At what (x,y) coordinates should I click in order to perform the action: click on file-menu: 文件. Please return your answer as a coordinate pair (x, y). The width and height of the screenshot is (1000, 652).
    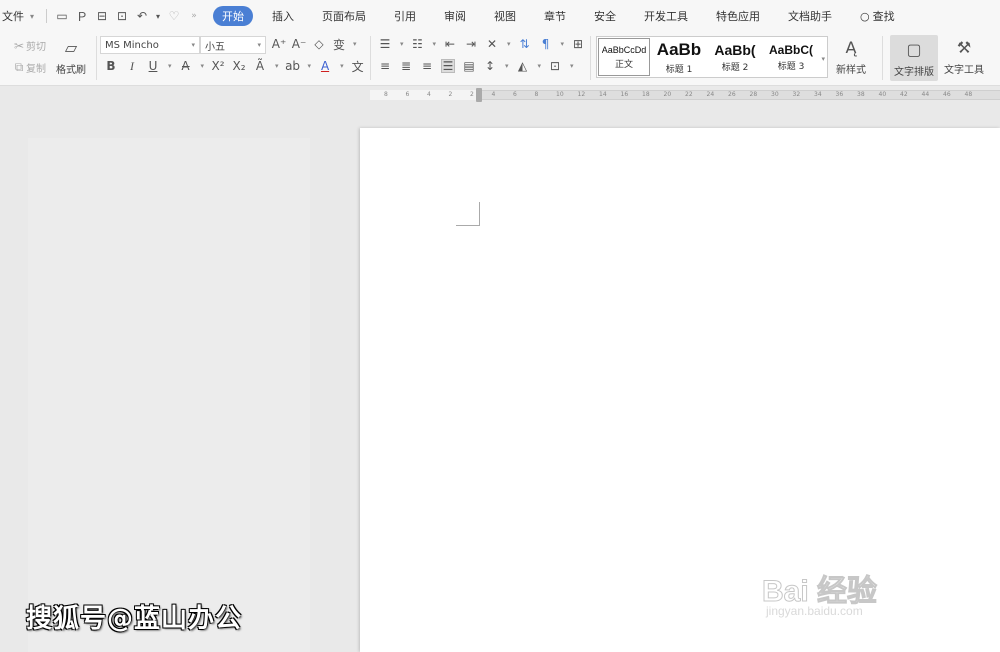
    Looking at the image, I should click on (15, 16).